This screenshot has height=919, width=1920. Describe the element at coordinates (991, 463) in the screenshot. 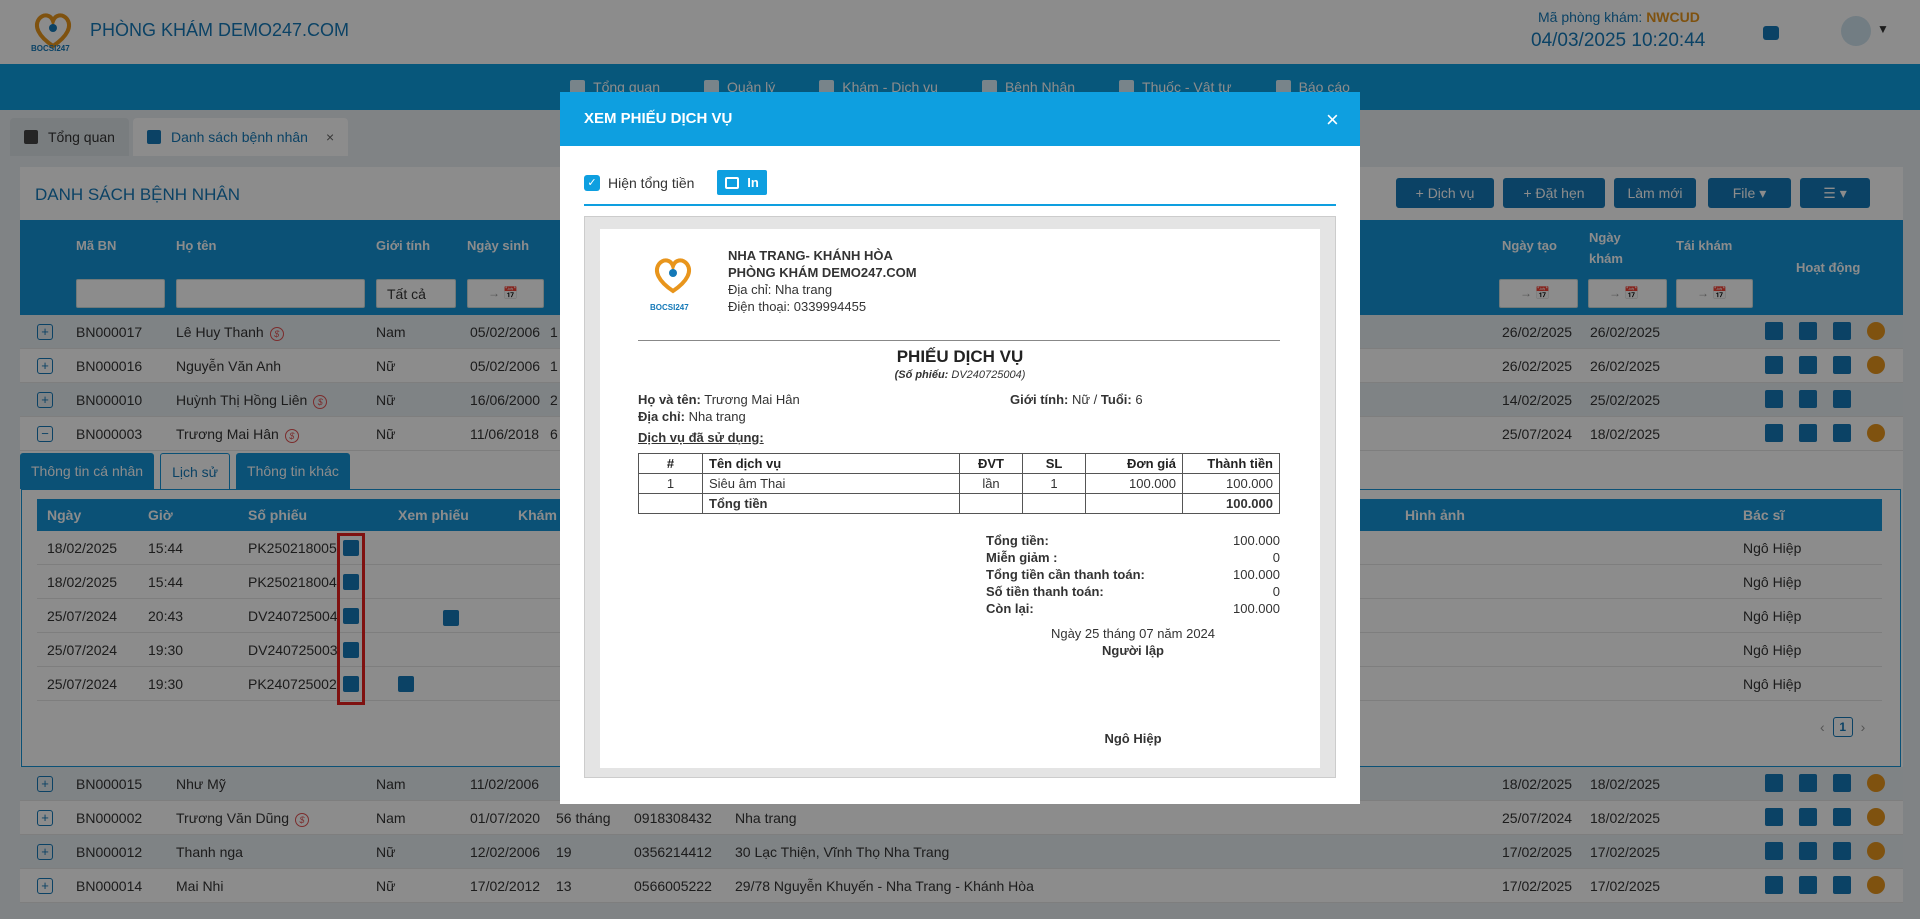

I see `col-unit: ĐVT` at that location.